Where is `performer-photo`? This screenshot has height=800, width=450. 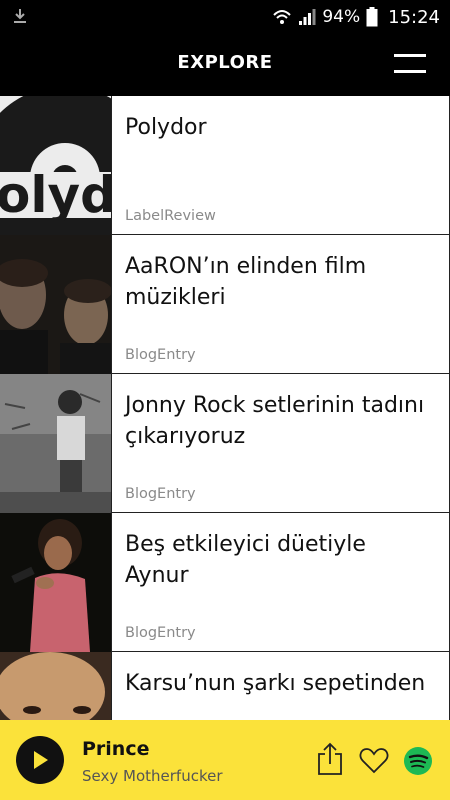
performer-photo is located at coordinates (55, 443).